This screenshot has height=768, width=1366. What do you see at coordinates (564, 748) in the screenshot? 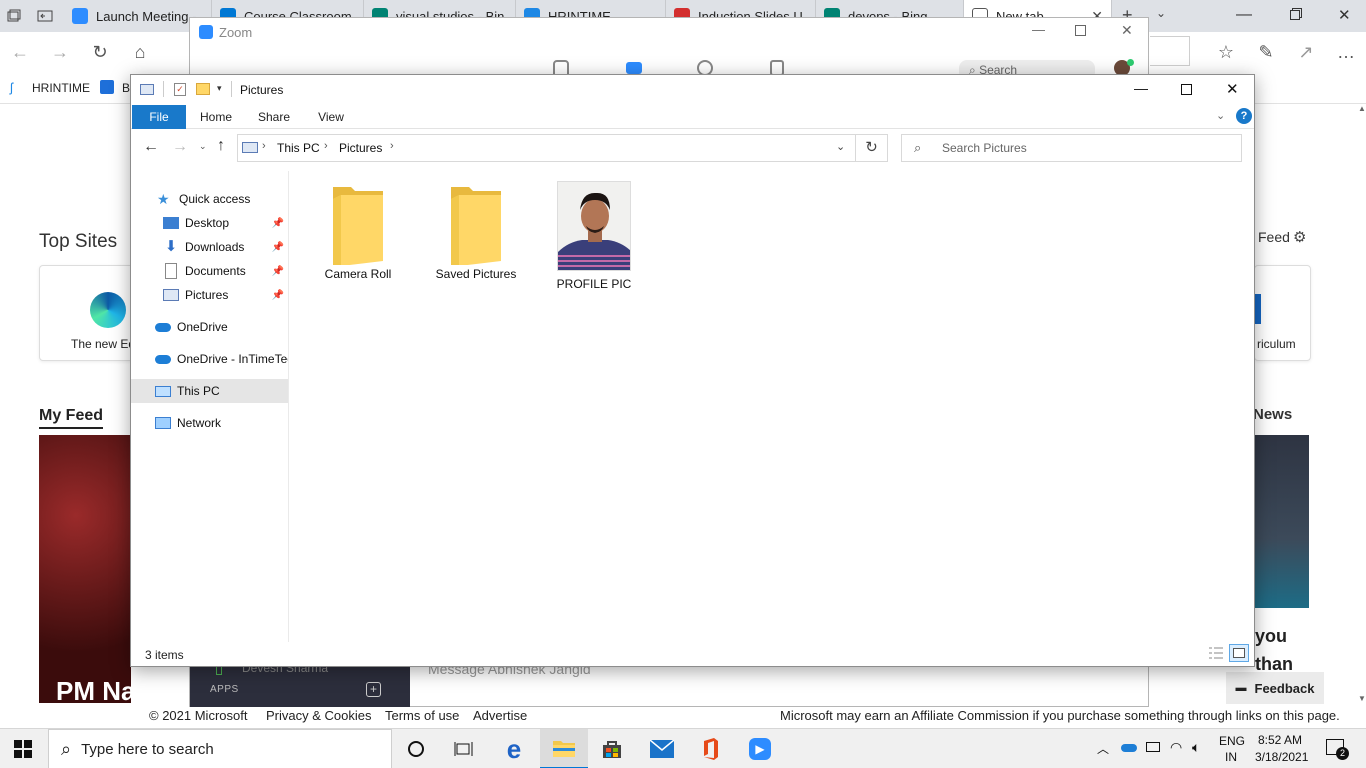
I see `file-explorer-taskbar-icon` at bounding box center [564, 748].